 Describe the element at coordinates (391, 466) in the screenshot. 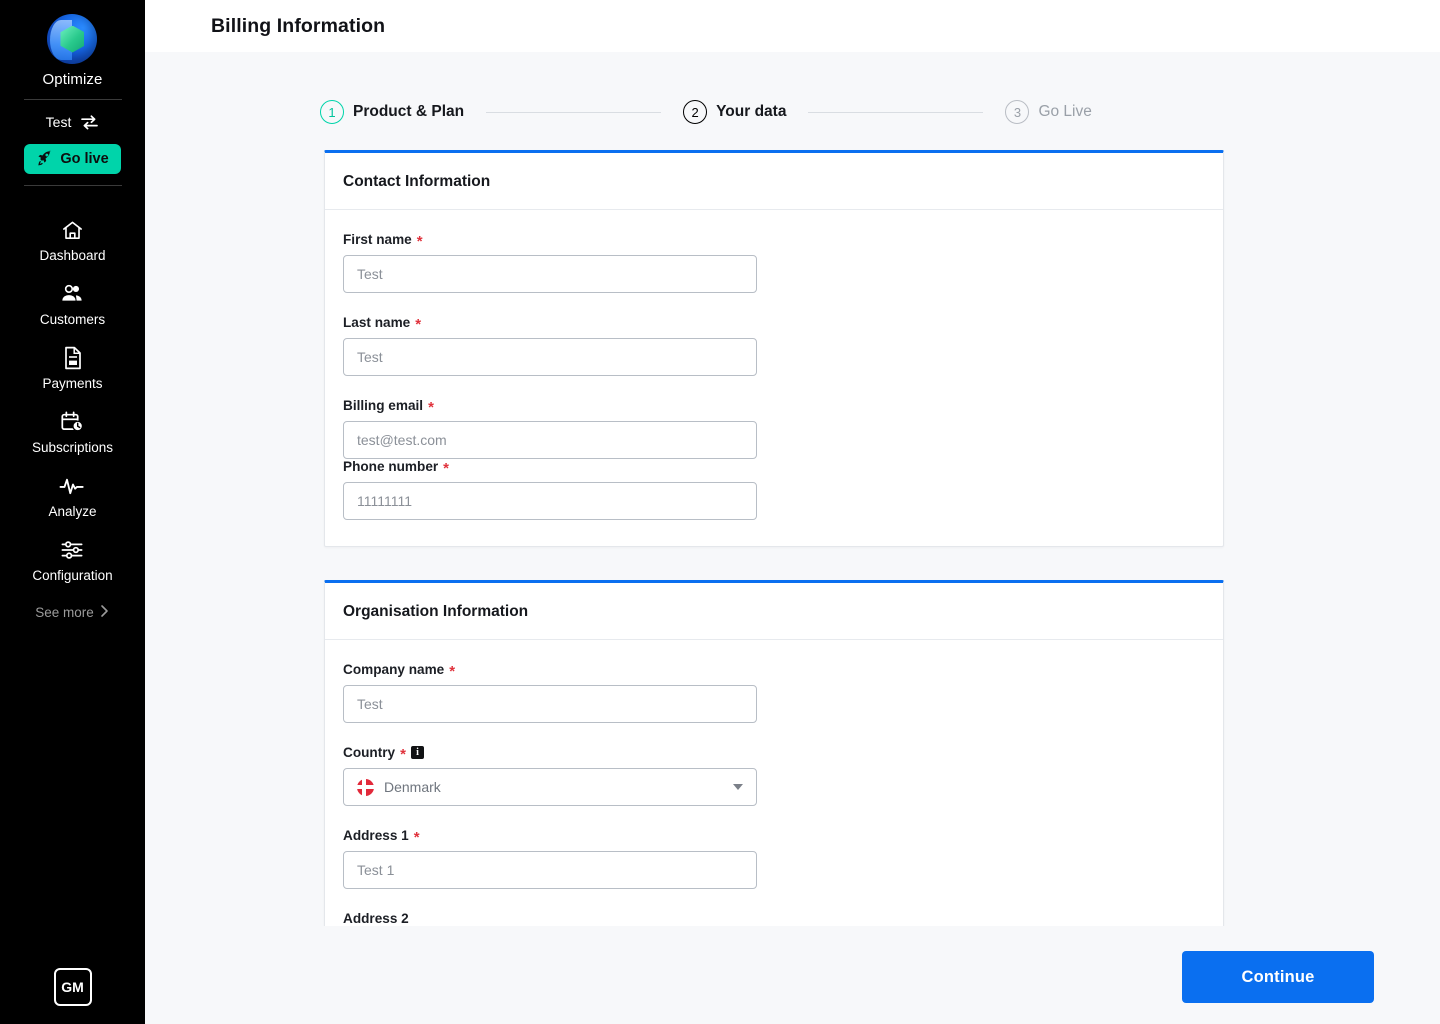

I see `label-text: Phone number` at that location.